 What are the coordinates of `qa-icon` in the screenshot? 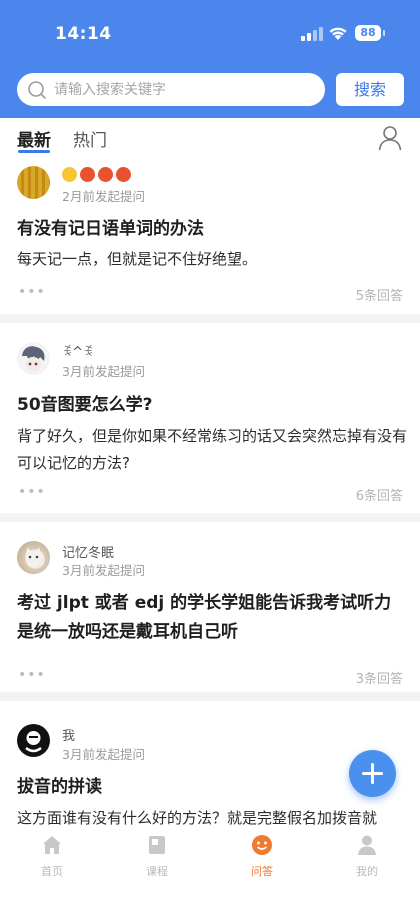 It's located at (262, 845).